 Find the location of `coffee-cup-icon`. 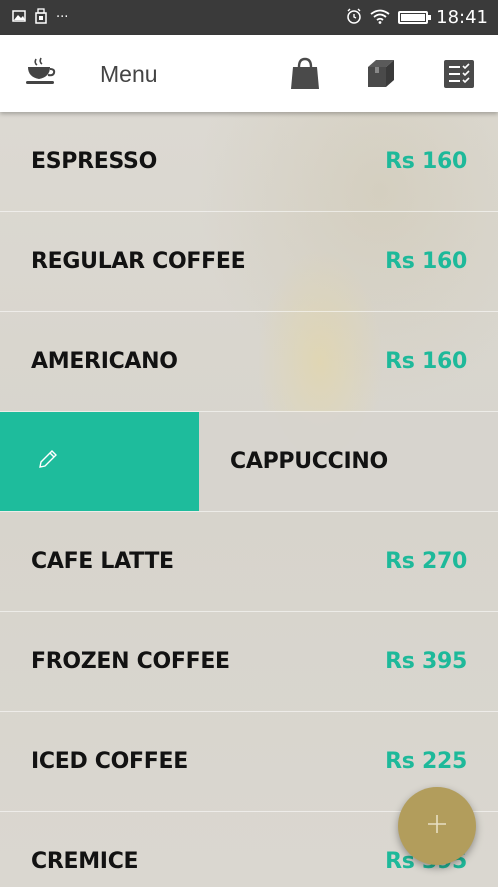

coffee-cup-icon is located at coordinates (40, 73).